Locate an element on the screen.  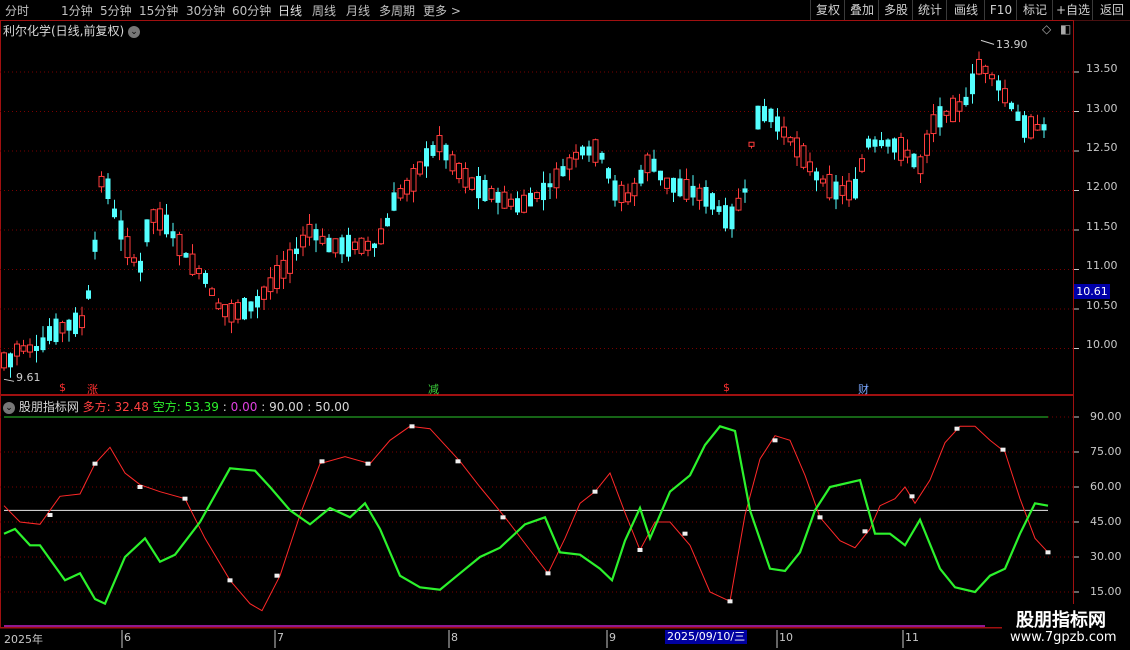
indicator-tick: 60.00 is located at coordinates (1106, 486).